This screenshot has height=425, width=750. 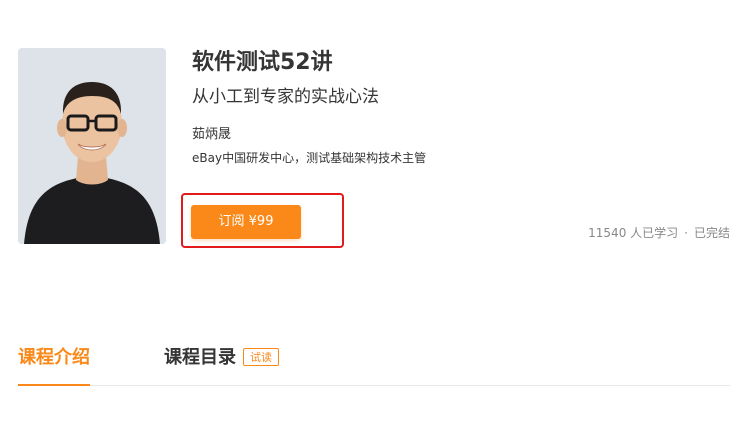 I want to click on course-title: 软件测试52讲, so click(x=262, y=62).